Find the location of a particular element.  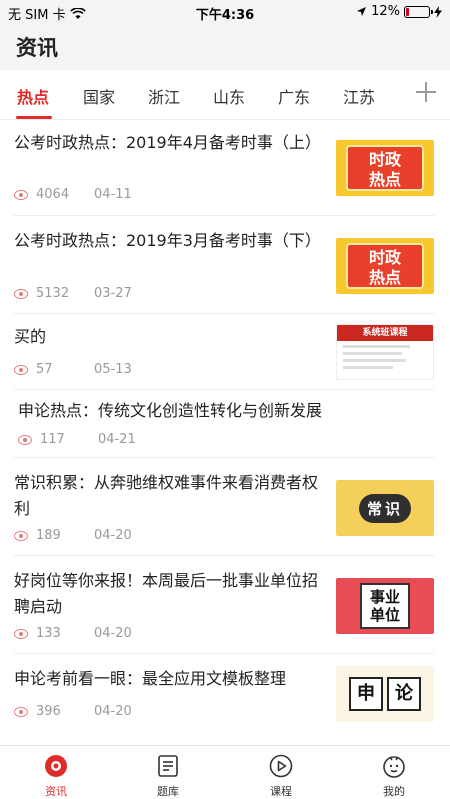

news-title: 买的 is located at coordinates (30, 336).